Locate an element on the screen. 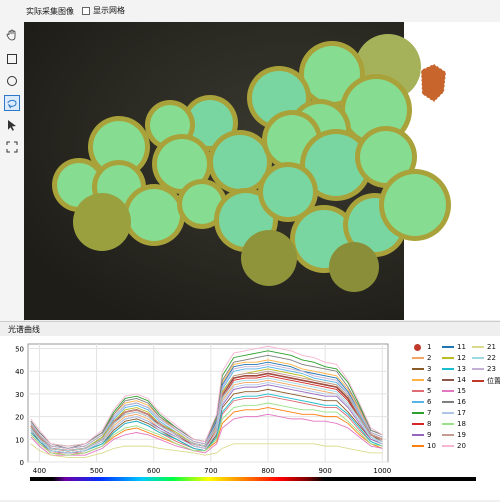 Image resolution: width=500 pixels, height=502 pixels. legend-item: 13 is located at coordinates (454, 369).